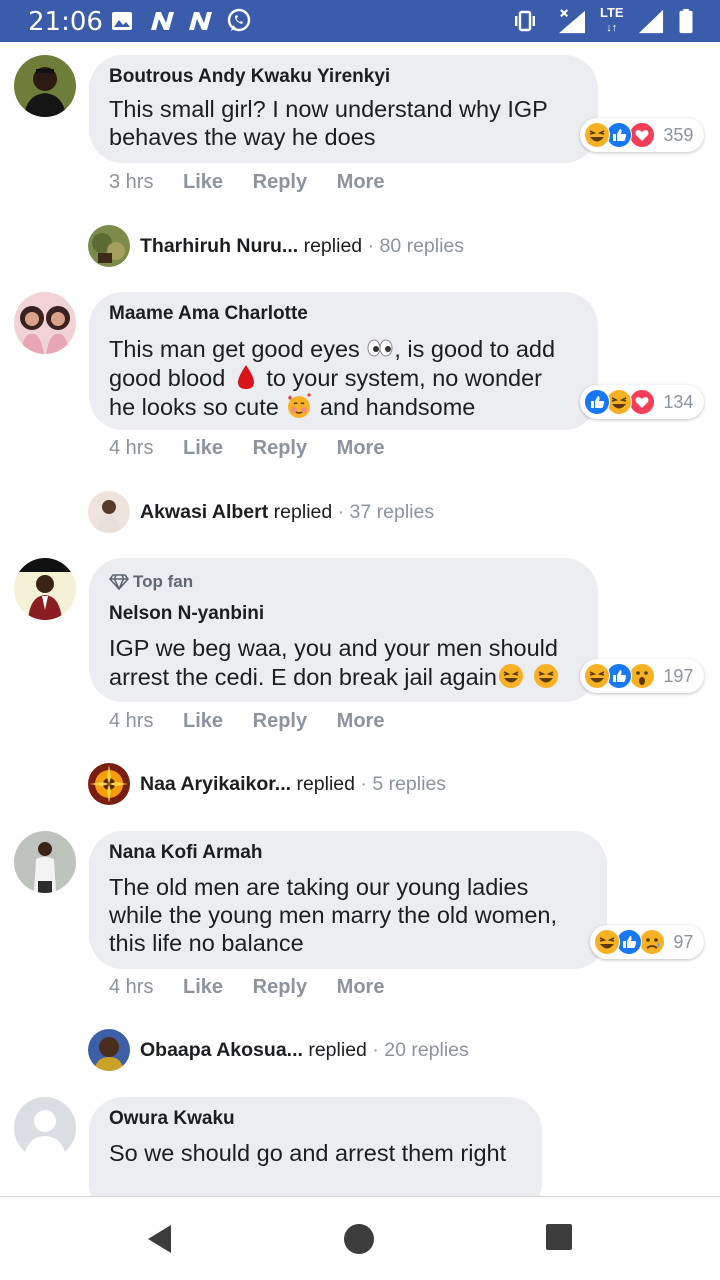 The height and width of the screenshot is (1280, 720). I want to click on comment-text: So we should go and arrest them right, so click(308, 1153).